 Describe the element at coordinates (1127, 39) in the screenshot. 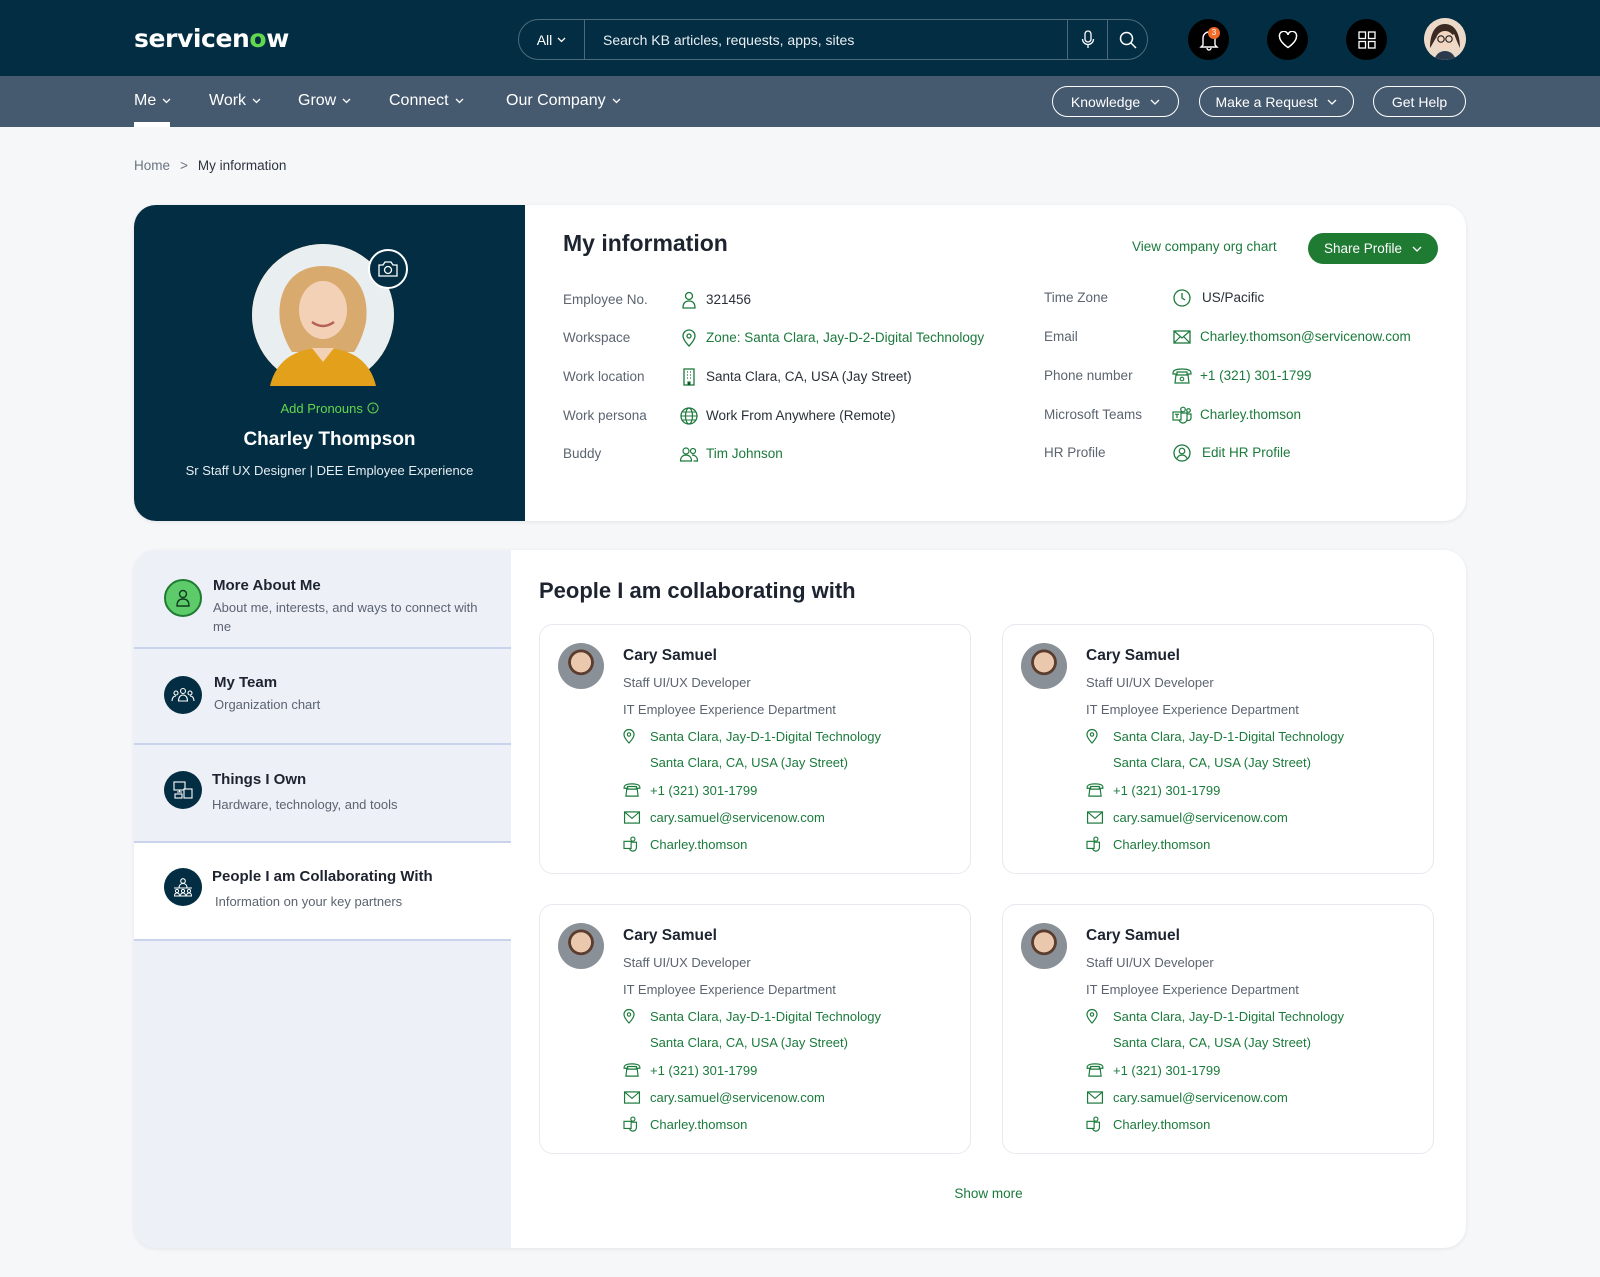

I see `search-icon` at that location.